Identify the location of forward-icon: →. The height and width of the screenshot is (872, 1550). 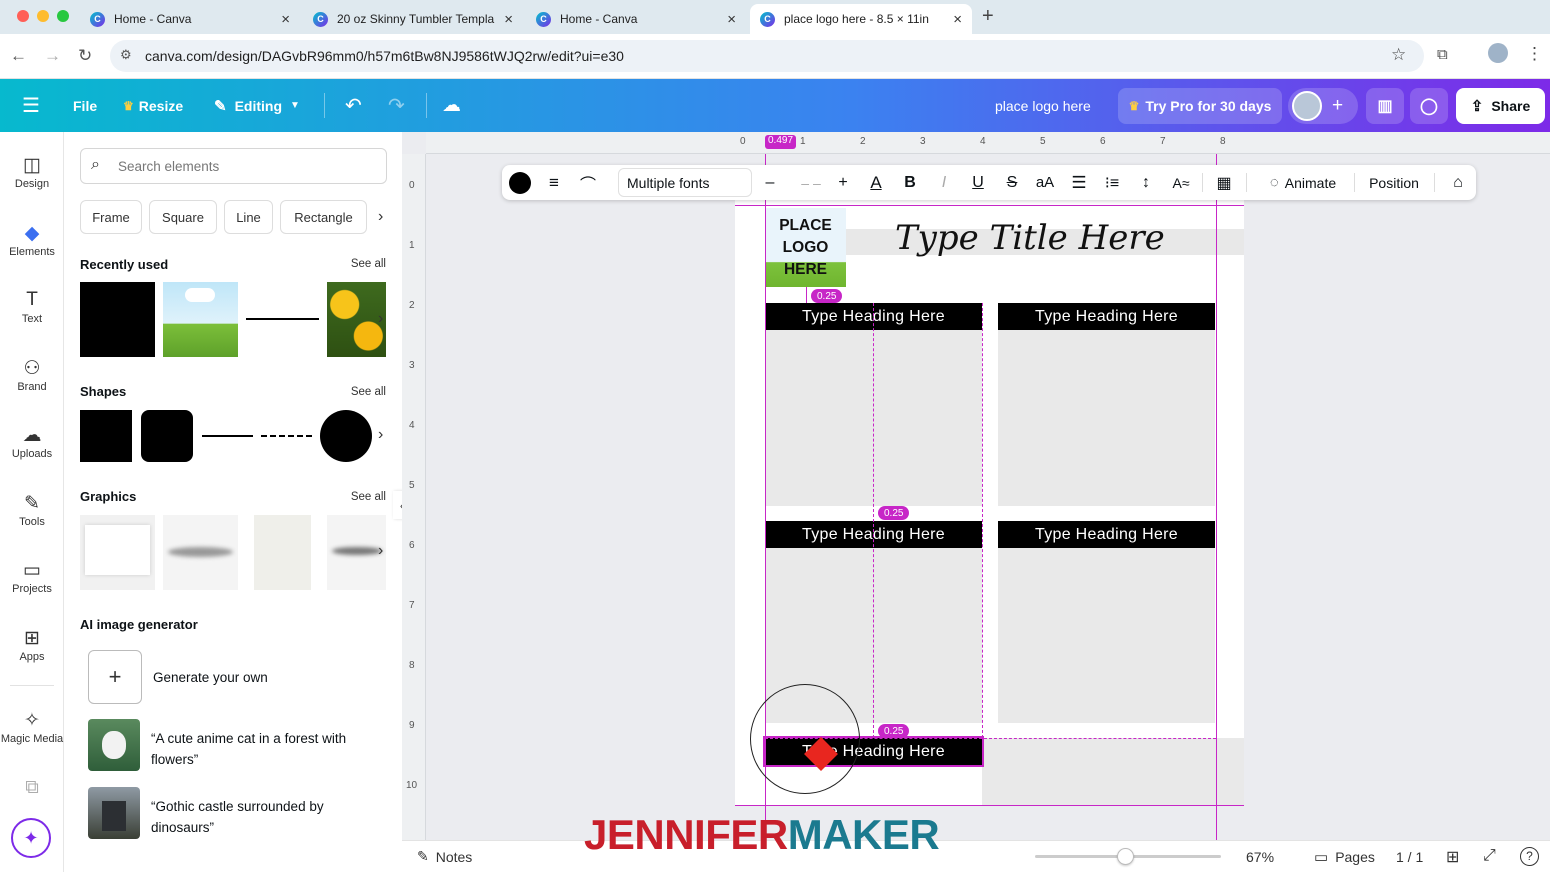
(52, 56).